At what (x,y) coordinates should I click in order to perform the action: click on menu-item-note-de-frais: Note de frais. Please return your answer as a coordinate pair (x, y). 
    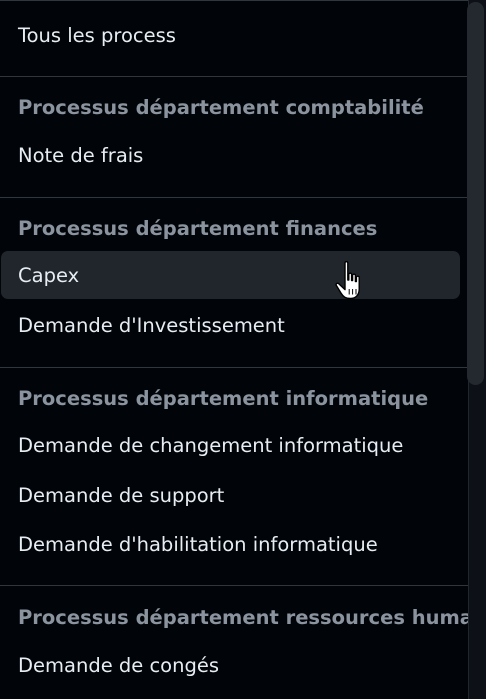
    Looking at the image, I should click on (230, 155).